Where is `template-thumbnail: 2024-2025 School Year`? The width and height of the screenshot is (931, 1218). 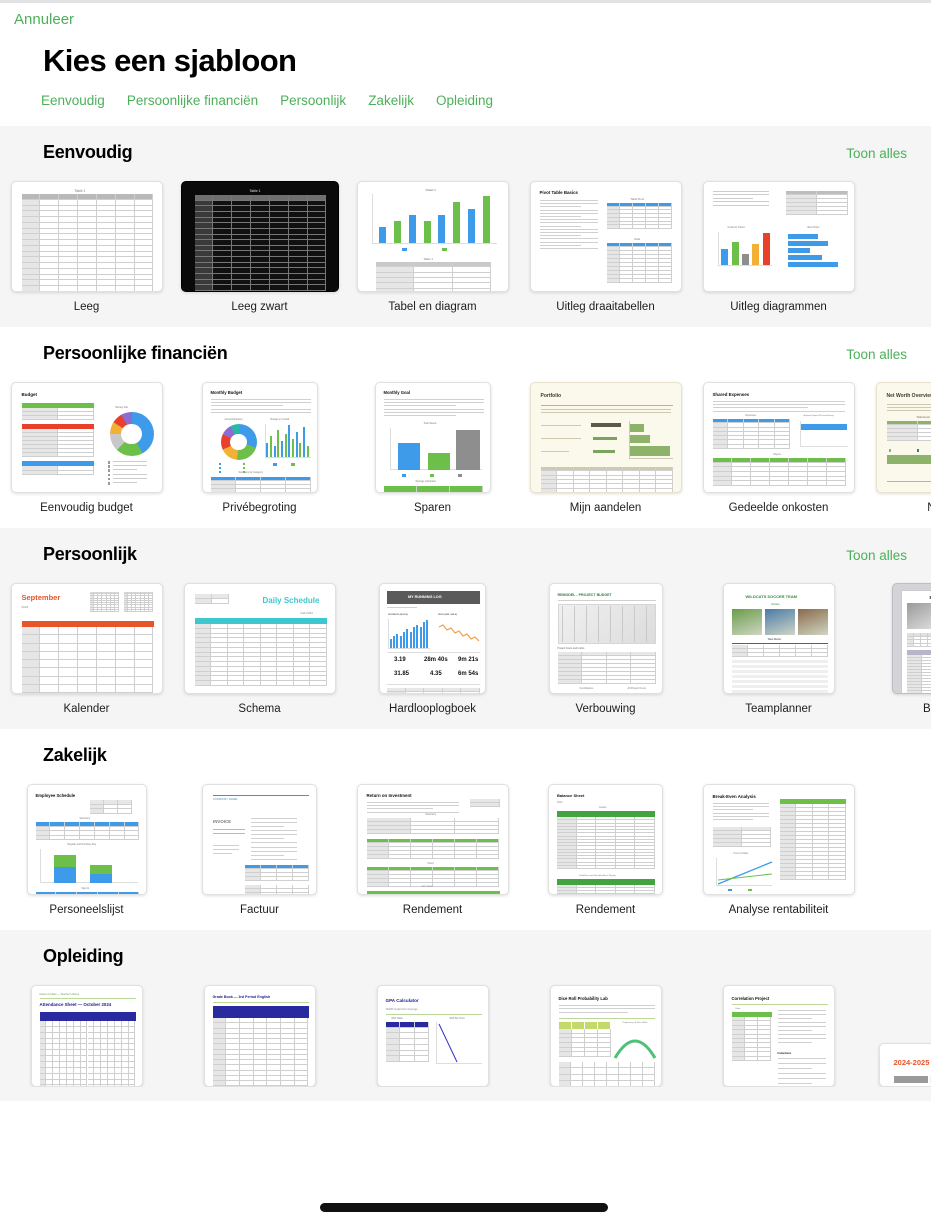 template-thumbnail: 2024-2025 School Year is located at coordinates (904, 1065).